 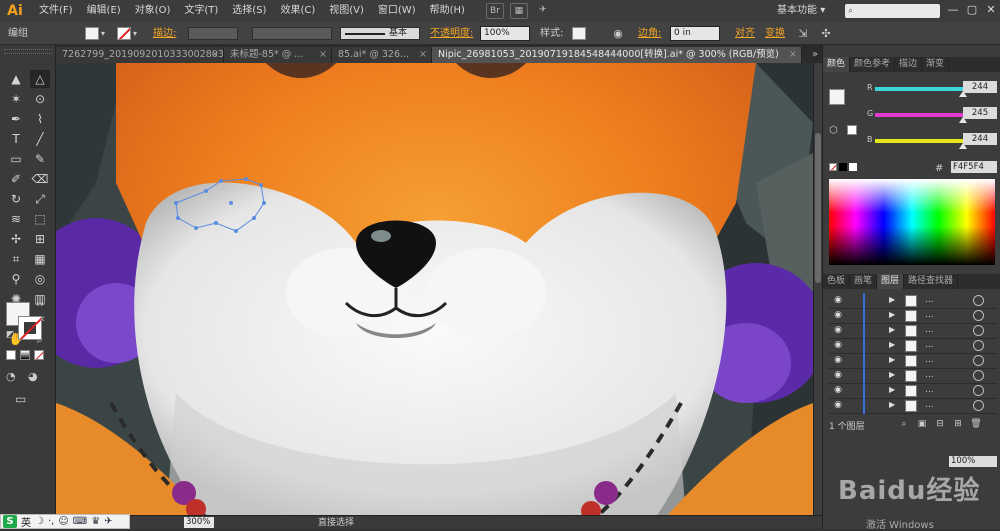 What do you see at coordinates (16, 119) in the screenshot?
I see `pen-tool-icon: ✒` at bounding box center [16, 119].